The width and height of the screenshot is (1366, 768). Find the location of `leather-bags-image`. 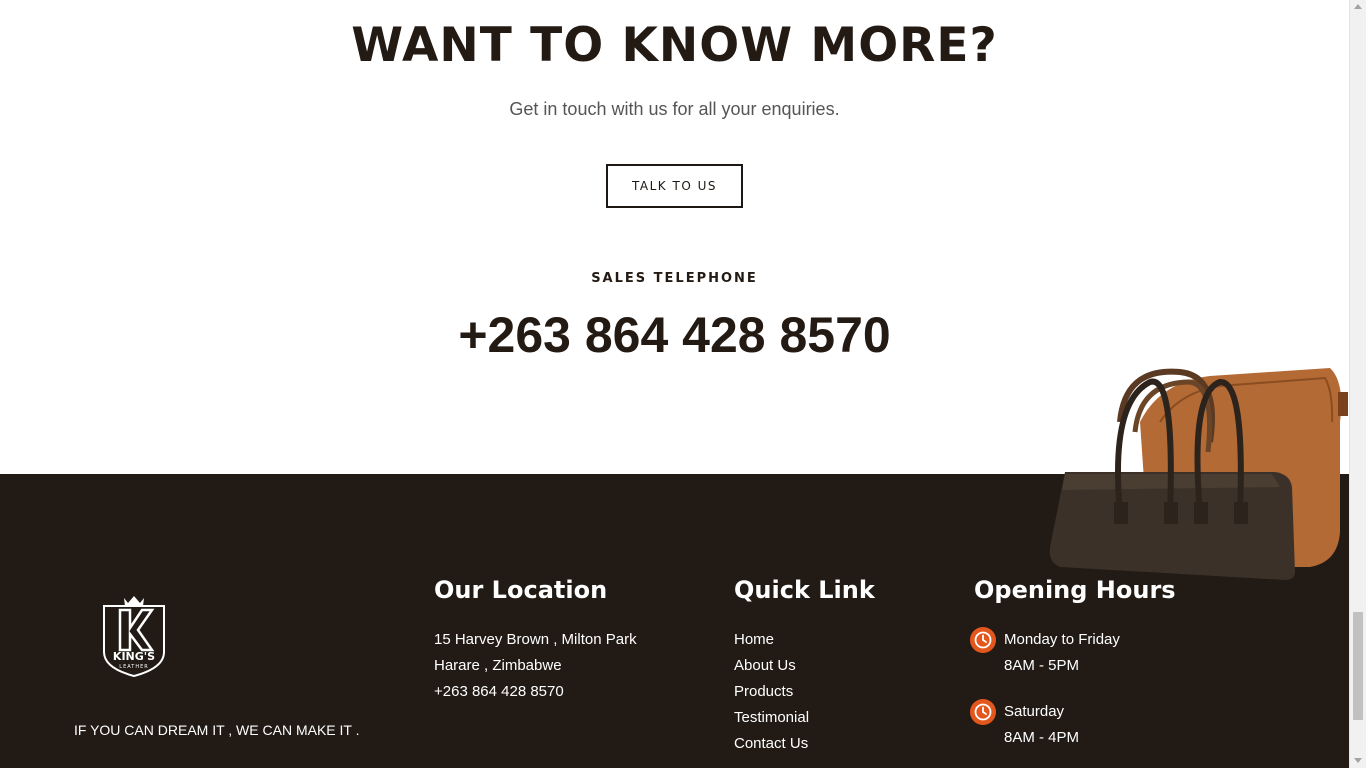

leather-bags-image is located at coordinates (1198, 474).